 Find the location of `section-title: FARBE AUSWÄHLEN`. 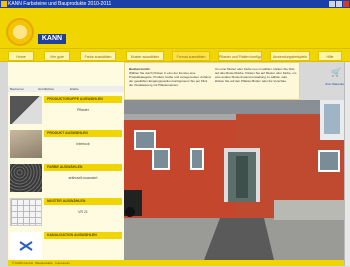

section-title: FARBE AUSWÄHLEN is located at coordinates (83, 167).